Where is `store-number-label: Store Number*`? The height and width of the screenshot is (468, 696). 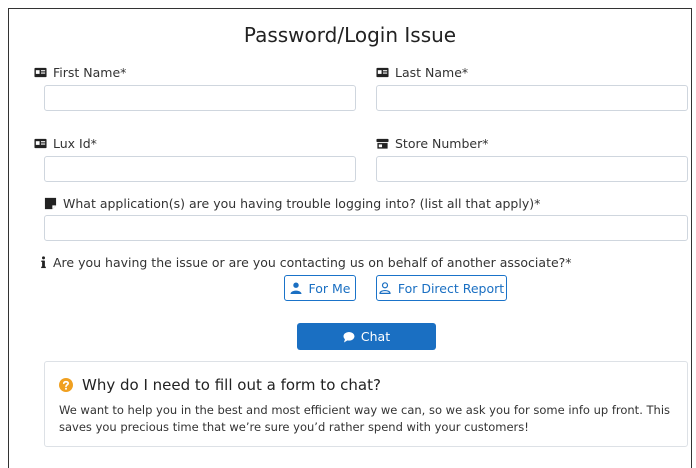 store-number-label: Store Number* is located at coordinates (432, 143).